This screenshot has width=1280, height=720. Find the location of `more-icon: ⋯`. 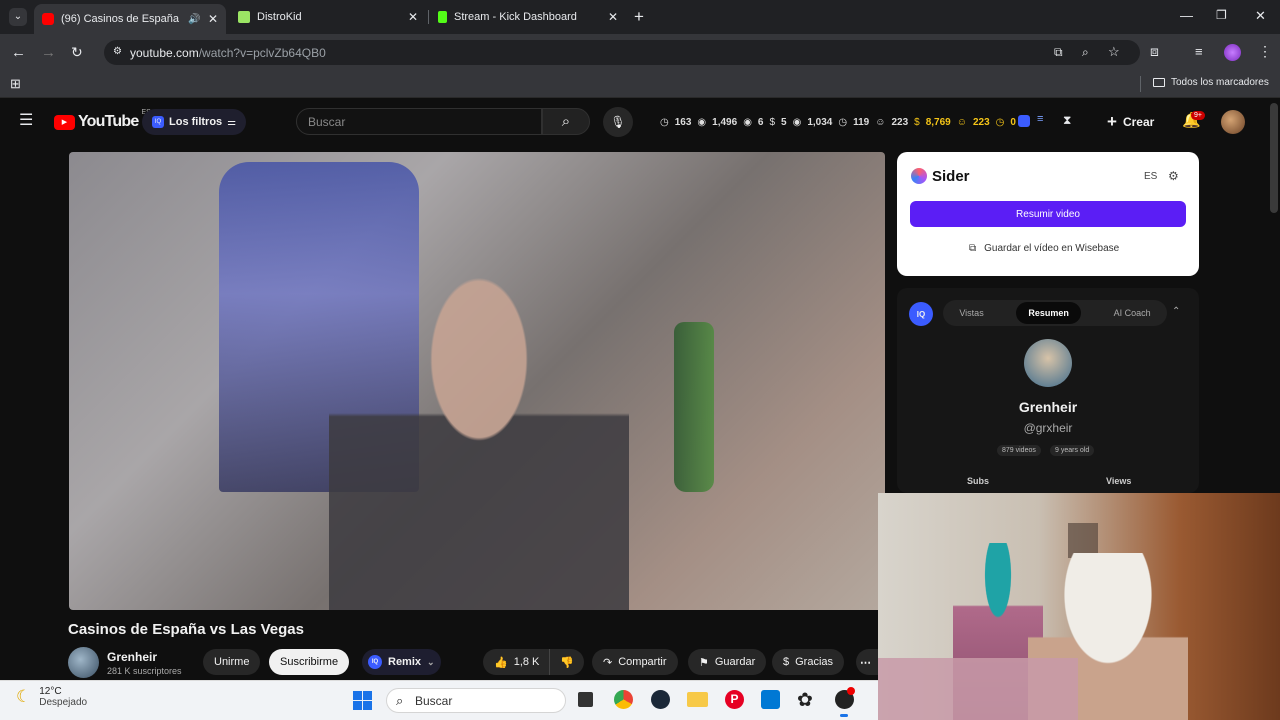

more-icon: ⋯ is located at coordinates (865, 662).